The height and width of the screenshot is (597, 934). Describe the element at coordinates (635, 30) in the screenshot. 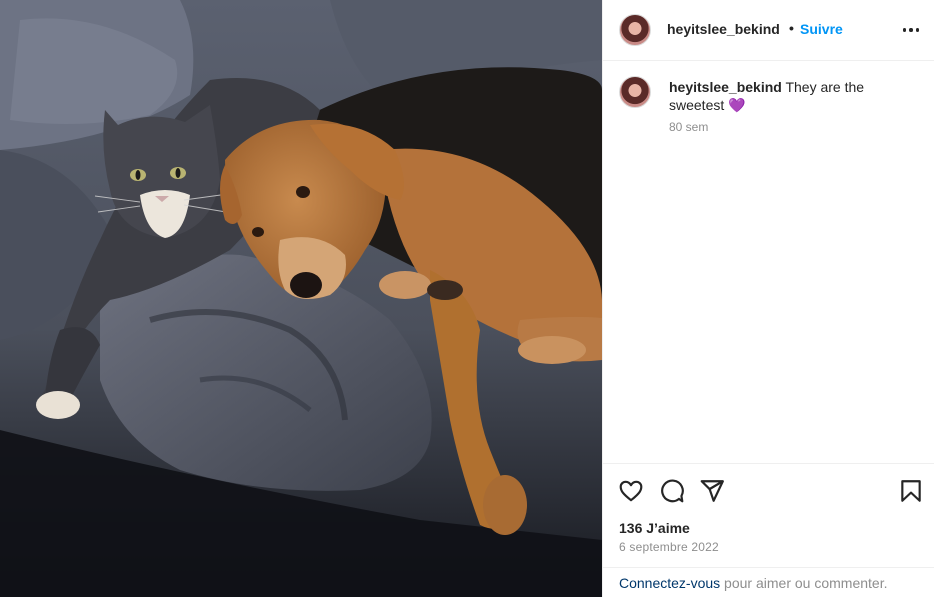

I see `author-avatar` at that location.